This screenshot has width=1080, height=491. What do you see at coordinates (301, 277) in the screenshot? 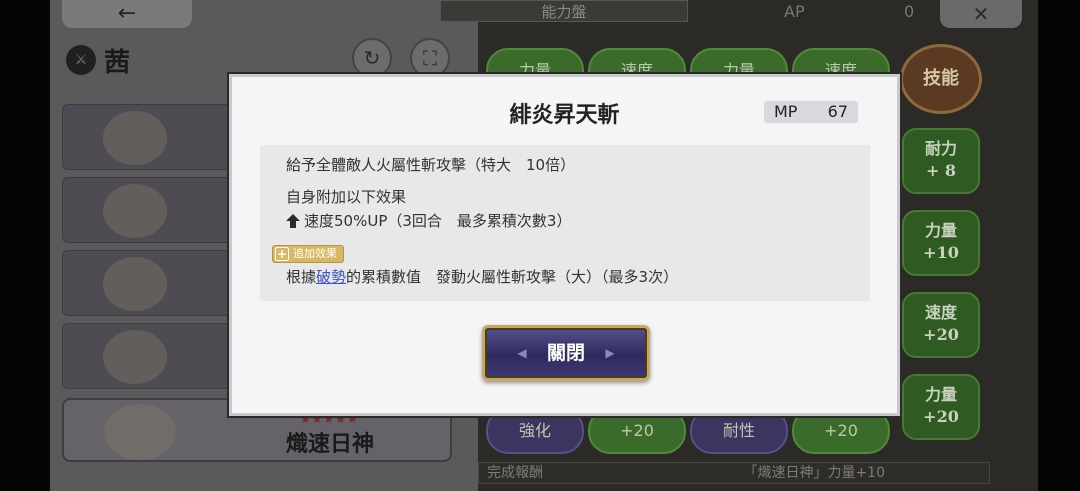
I see `extra-prefix: 根據` at bounding box center [301, 277].